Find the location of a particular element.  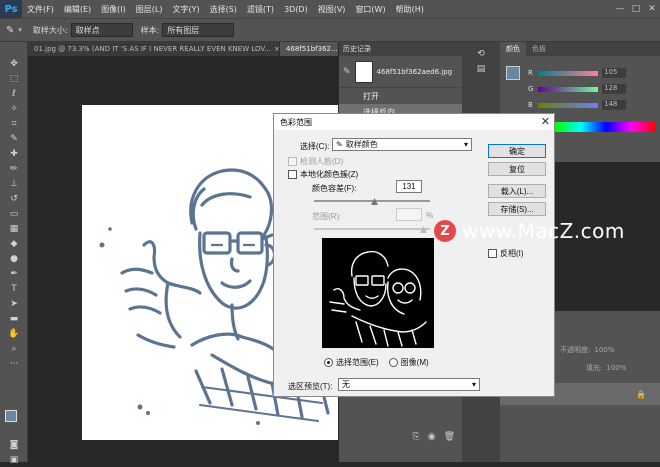

selection-preview-select: 无 ▾ is located at coordinates (409, 384).